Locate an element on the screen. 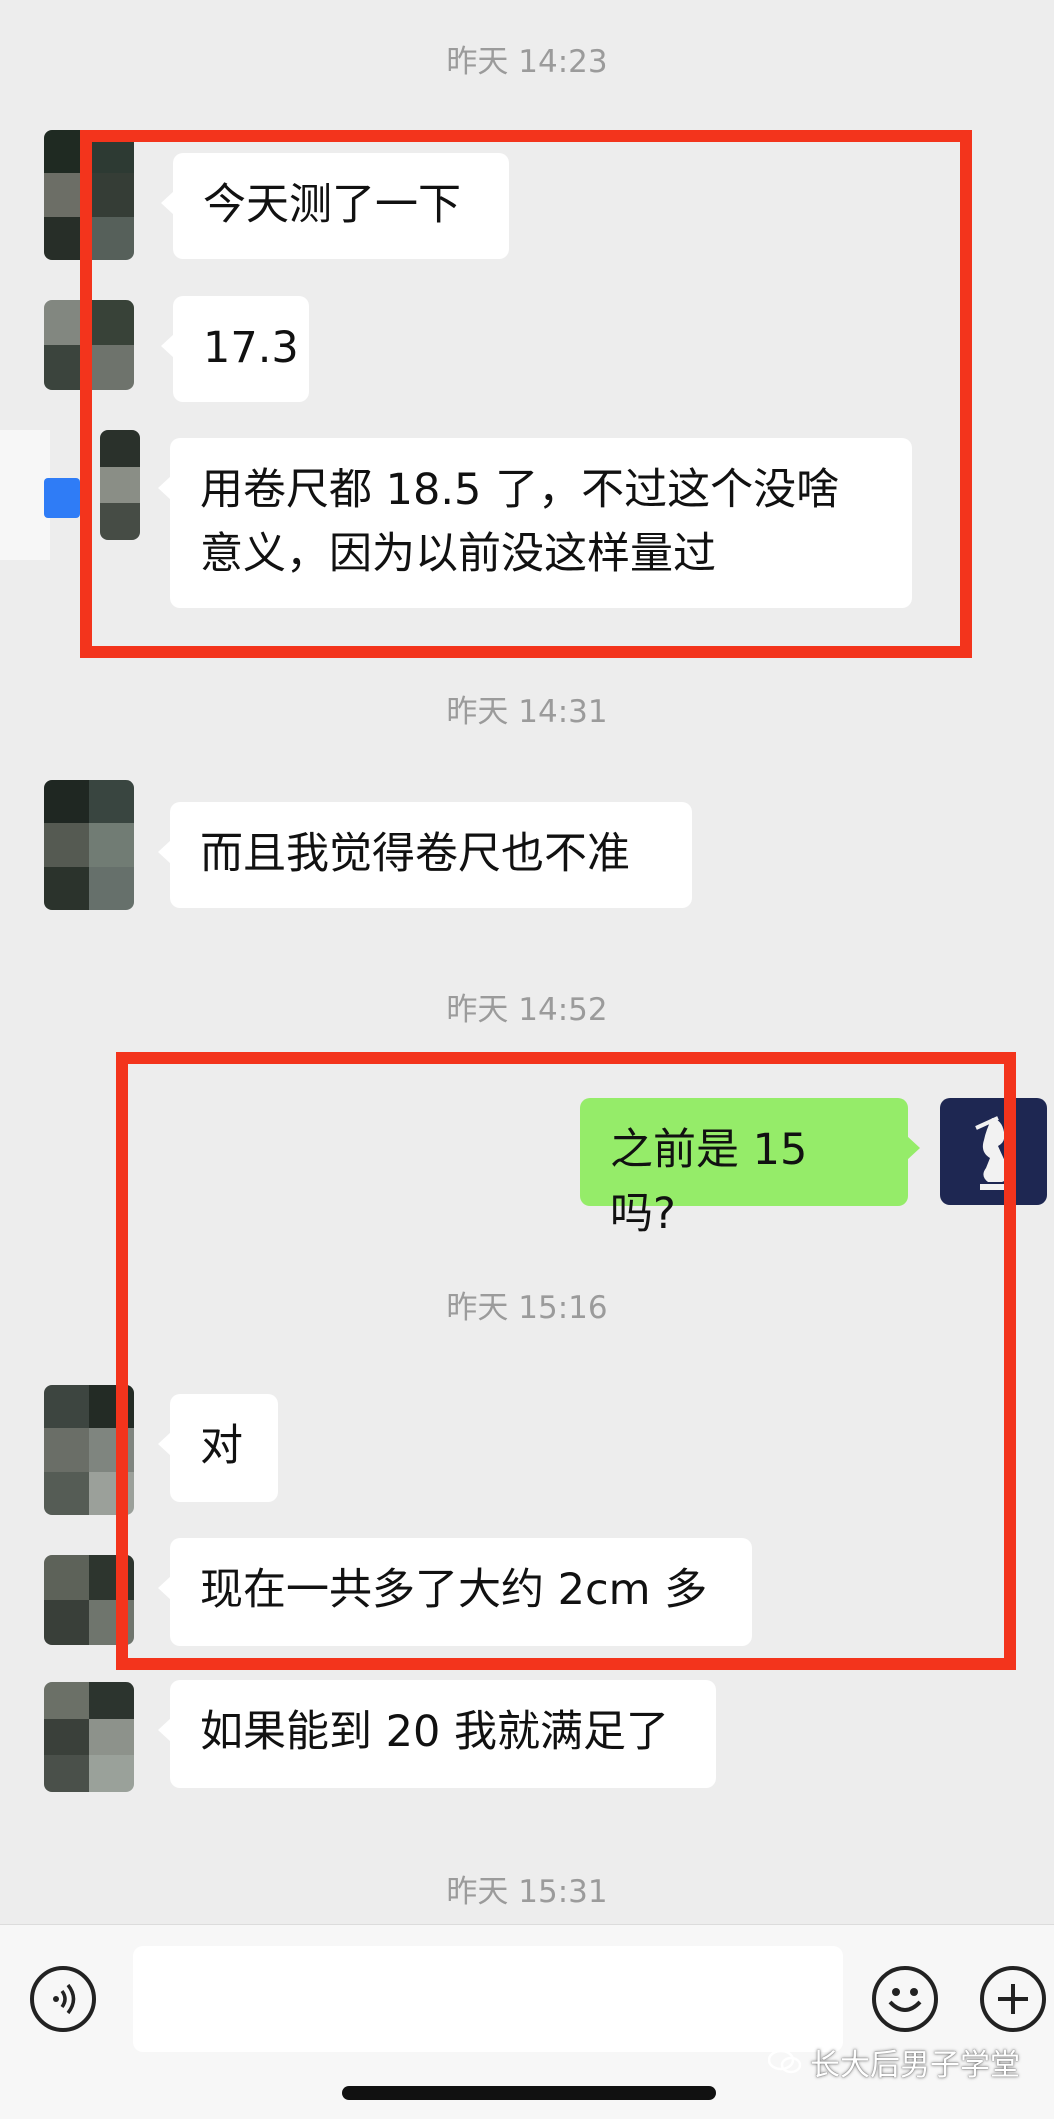 The height and width of the screenshot is (2119, 1054). voice-icon is located at coordinates (64, 1999).